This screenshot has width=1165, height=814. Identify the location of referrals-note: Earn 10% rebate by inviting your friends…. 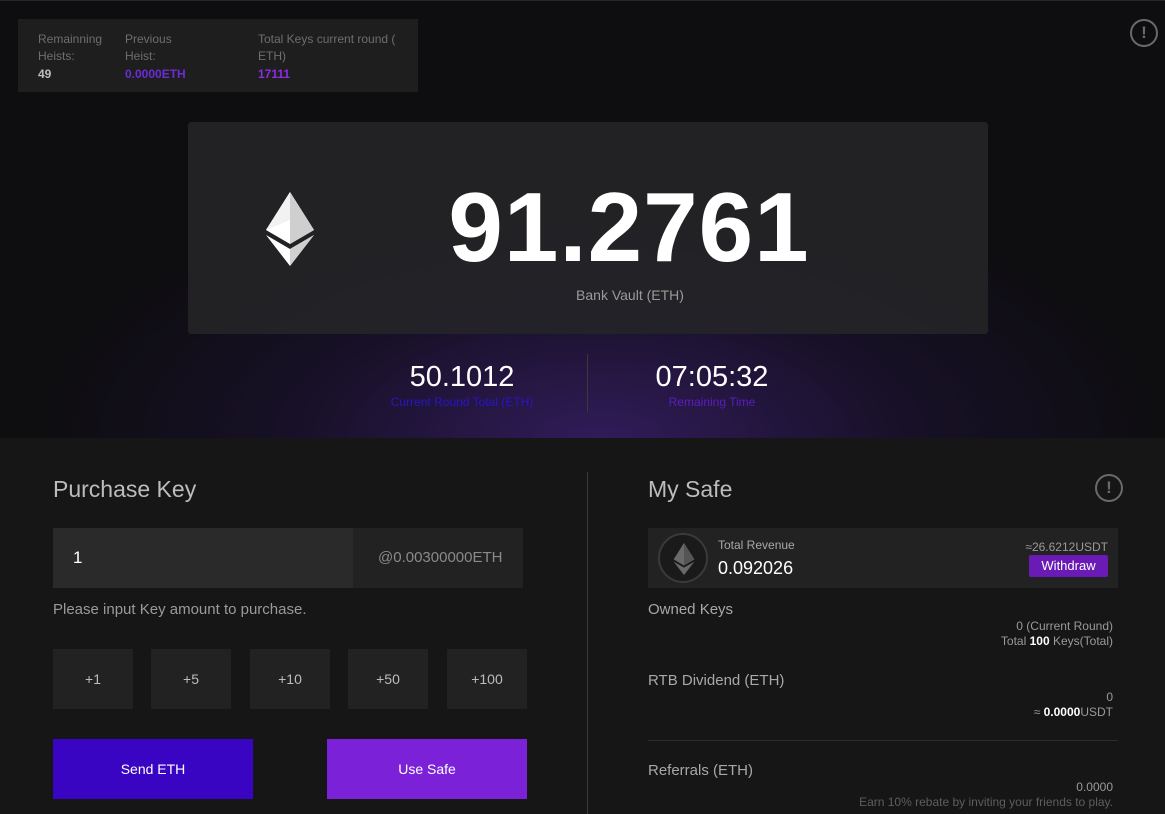
(986, 802).